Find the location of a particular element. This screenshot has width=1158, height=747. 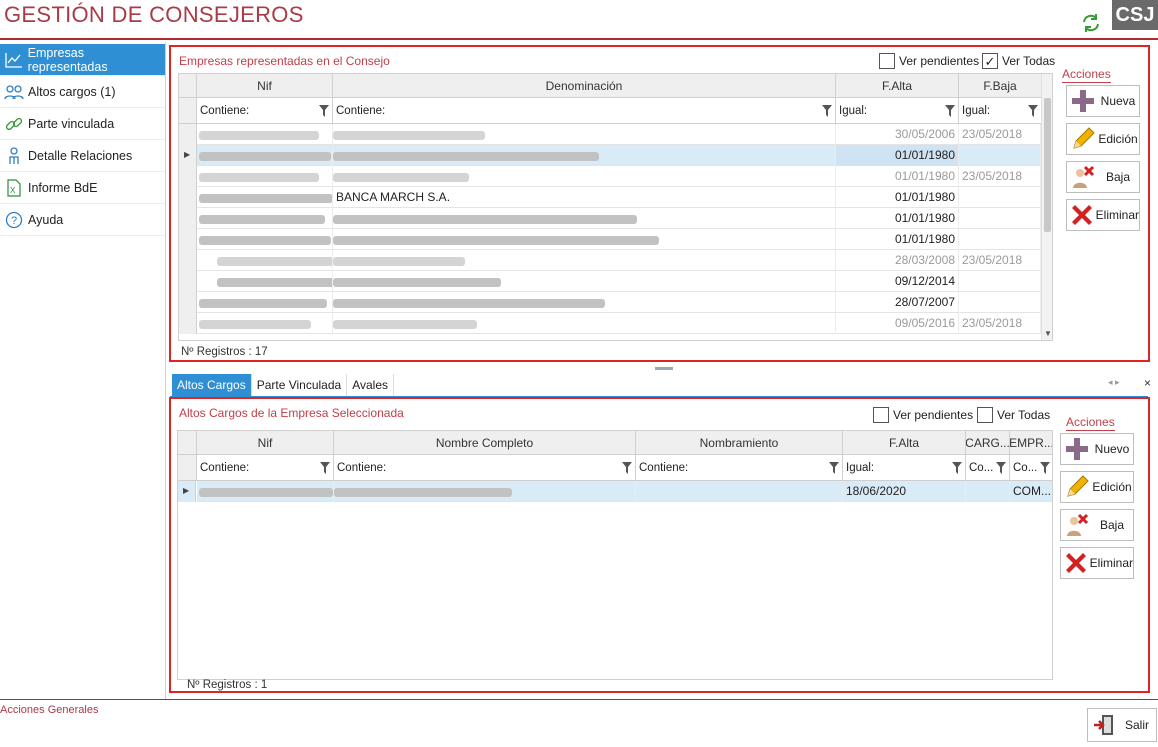

cell-falta: 28/03/2008 is located at coordinates (897, 260).